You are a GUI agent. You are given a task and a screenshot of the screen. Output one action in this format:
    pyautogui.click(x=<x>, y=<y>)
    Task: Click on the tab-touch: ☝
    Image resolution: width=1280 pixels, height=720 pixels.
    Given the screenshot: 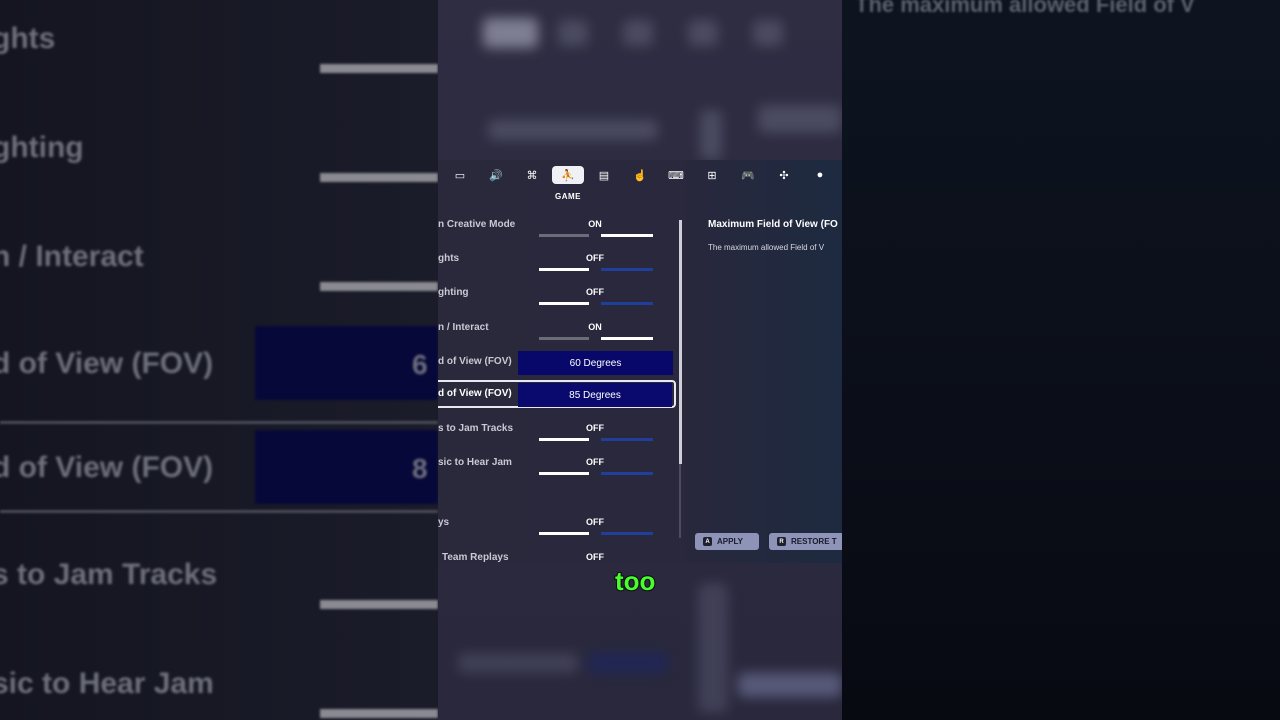 What is the action you would take?
    pyautogui.click(x=640, y=175)
    